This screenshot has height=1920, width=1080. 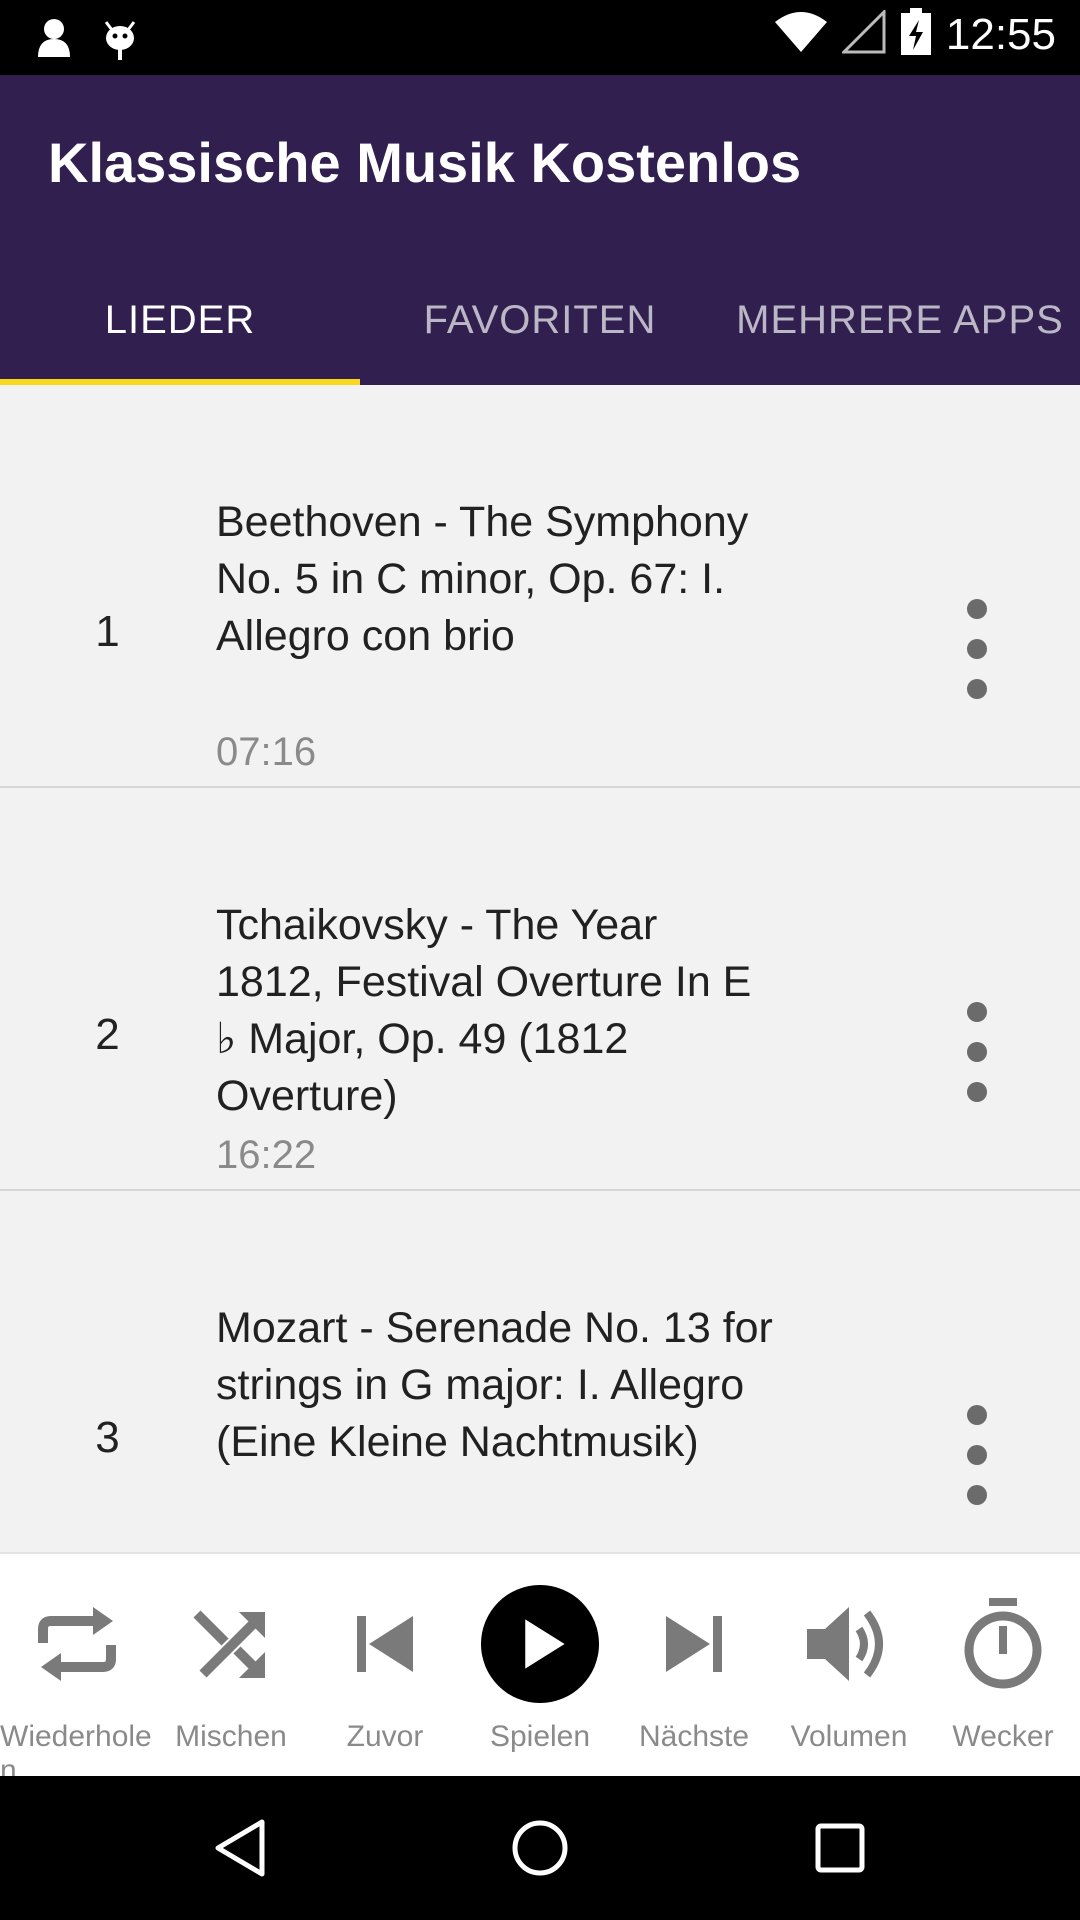 I want to click on play-button: Spielen, so click(x=540, y=1666).